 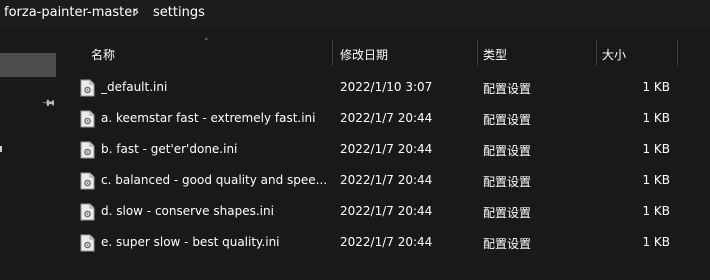 I want to click on column-header-name: 名称, so click(x=103, y=54).